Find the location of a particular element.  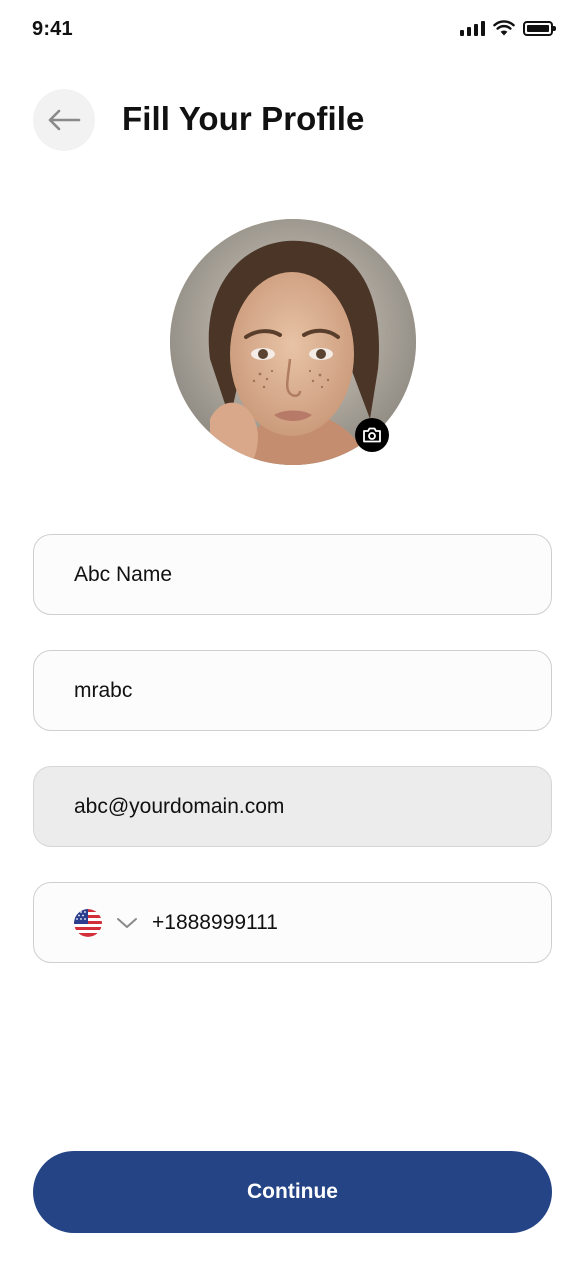

arrow-left-icon is located at coordinates (64, 120).